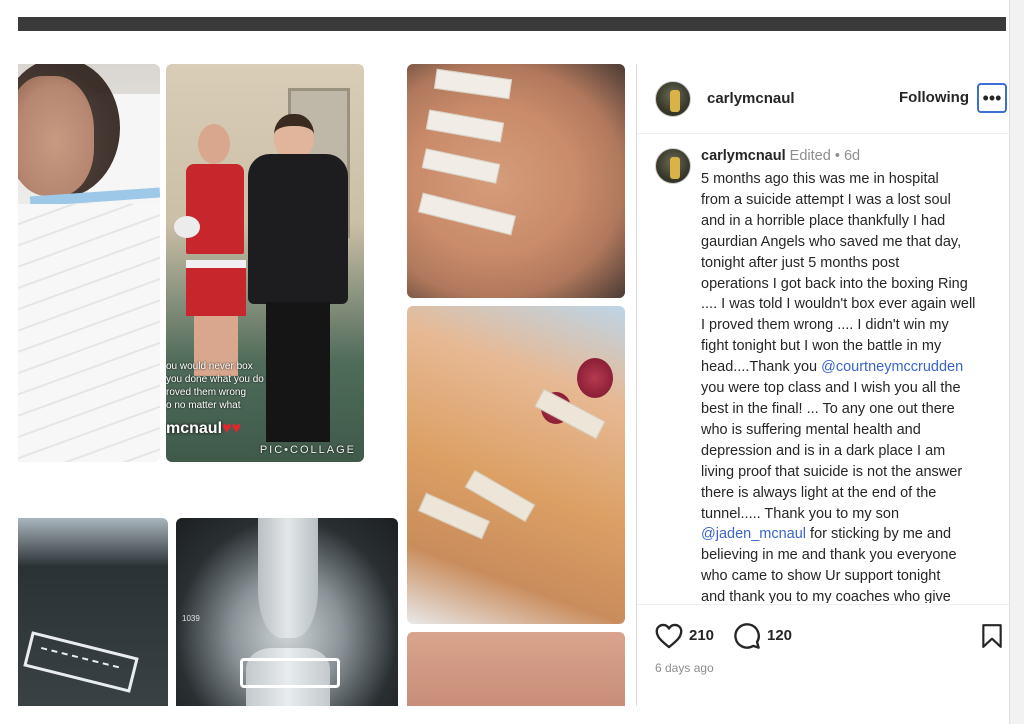  Describe the element at coordinates (892, 367) in the screenshot. I see `mention-link: @courtneymccrudden` at that location.